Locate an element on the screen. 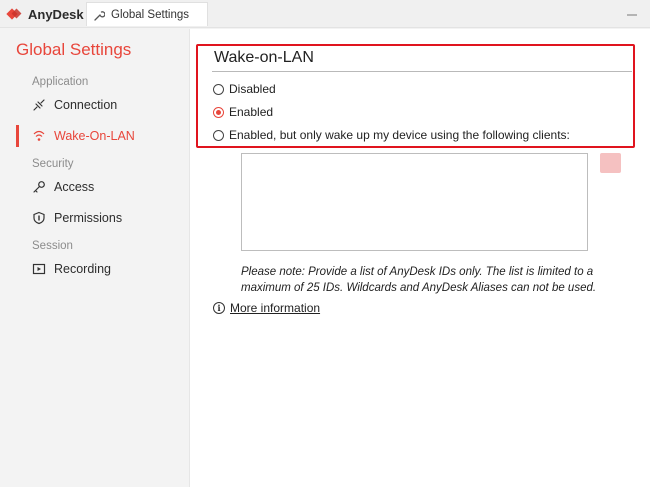  sidebar-item-connection: Connection is located at coordinates (94, 105).